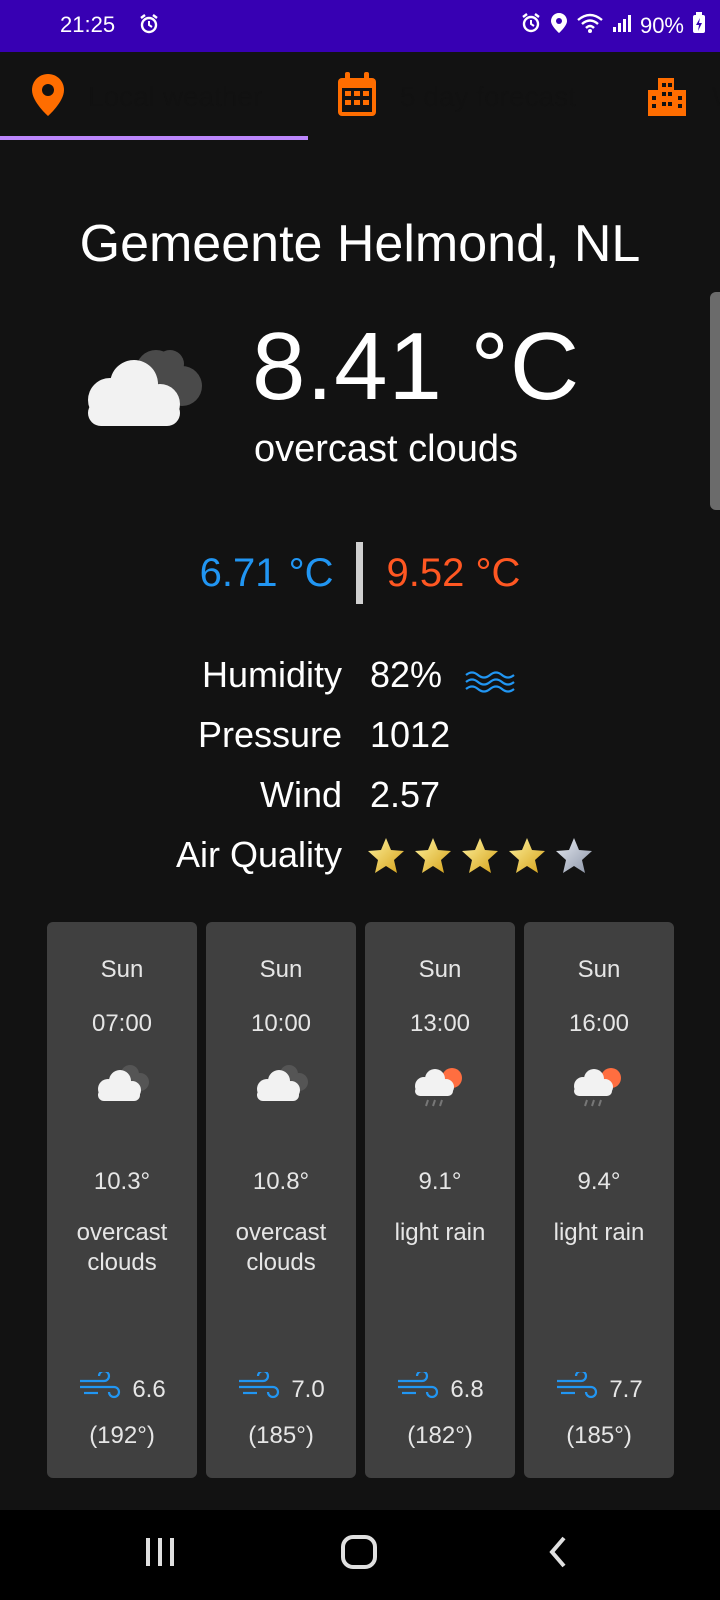 Image resolution: width=720 pixels, height=1600 pixels. I want to click on navigation-bar, so click(360, 1555).